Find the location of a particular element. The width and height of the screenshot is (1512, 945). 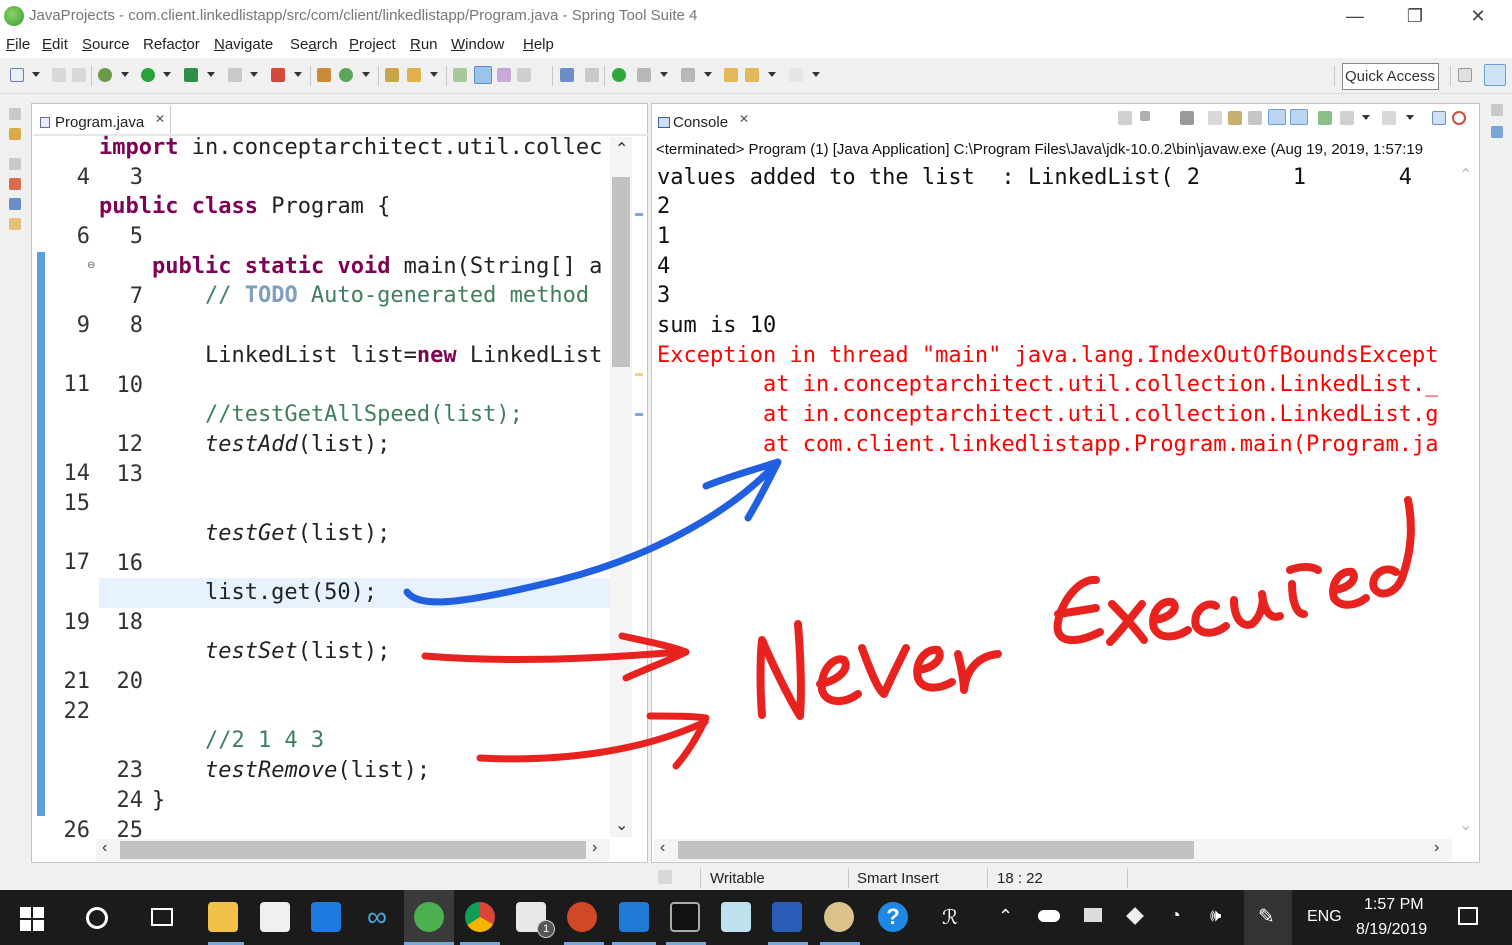

word-icon is located at coordinates (787, 917).